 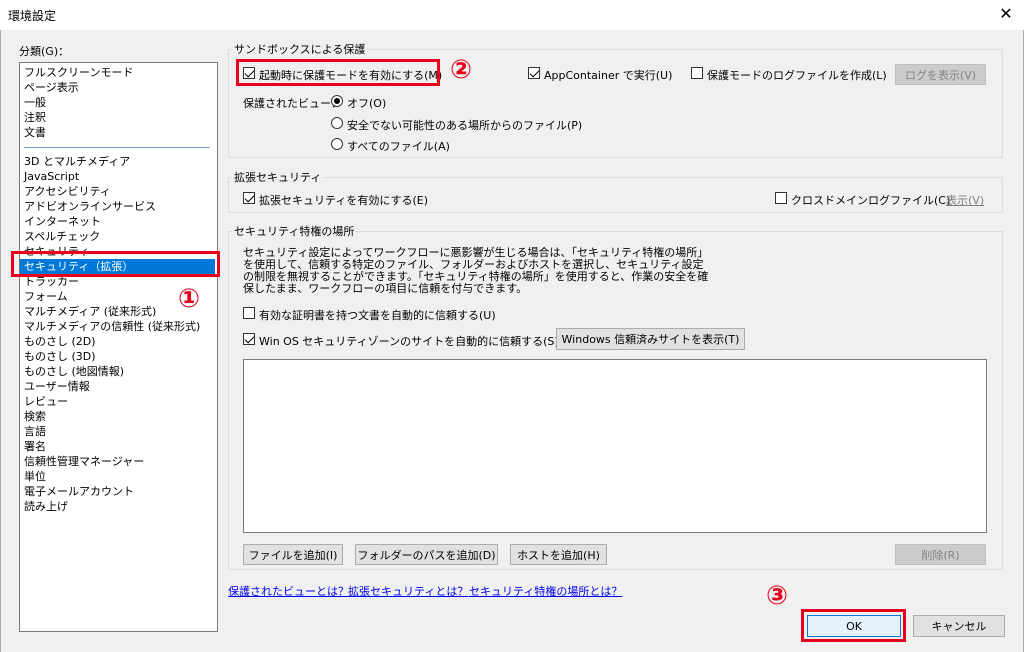 I want to click on category-item: ものさし (2D), so click(x=60, y=341).